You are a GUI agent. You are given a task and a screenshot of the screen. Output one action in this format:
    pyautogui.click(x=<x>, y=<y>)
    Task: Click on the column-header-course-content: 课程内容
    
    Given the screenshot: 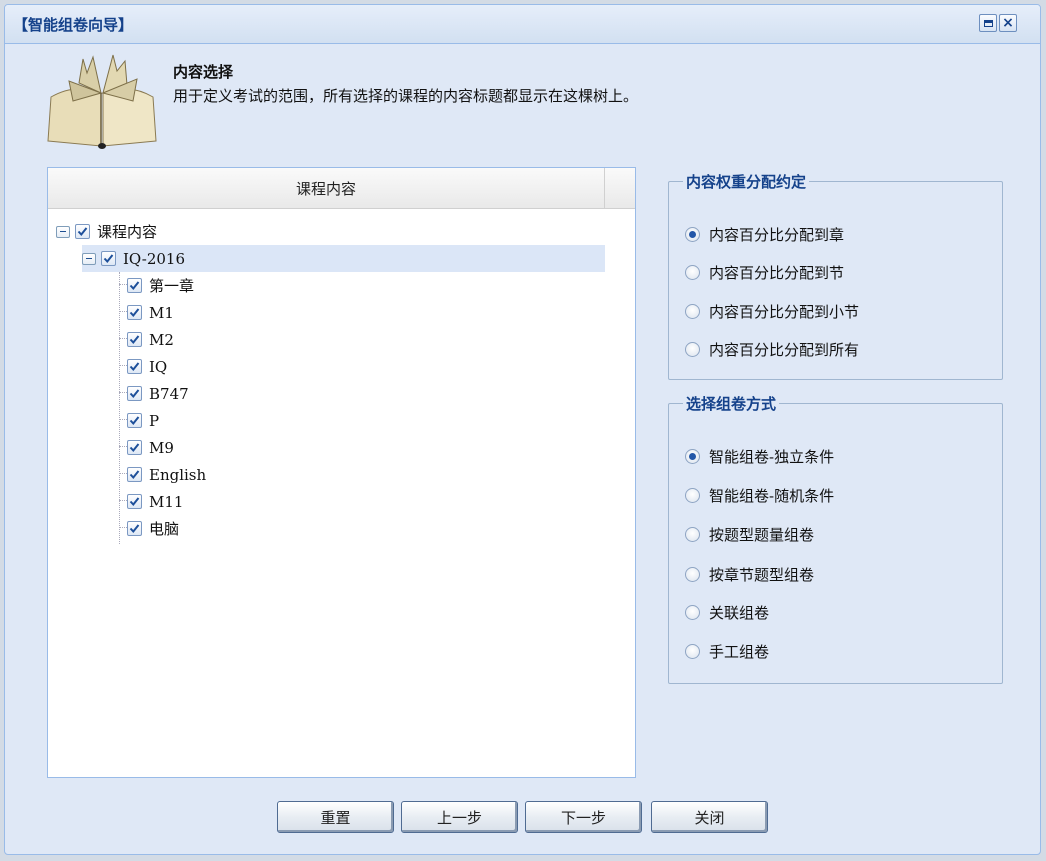 What is the action you would take?
    pyautogui.click(x=326, y=188)
    